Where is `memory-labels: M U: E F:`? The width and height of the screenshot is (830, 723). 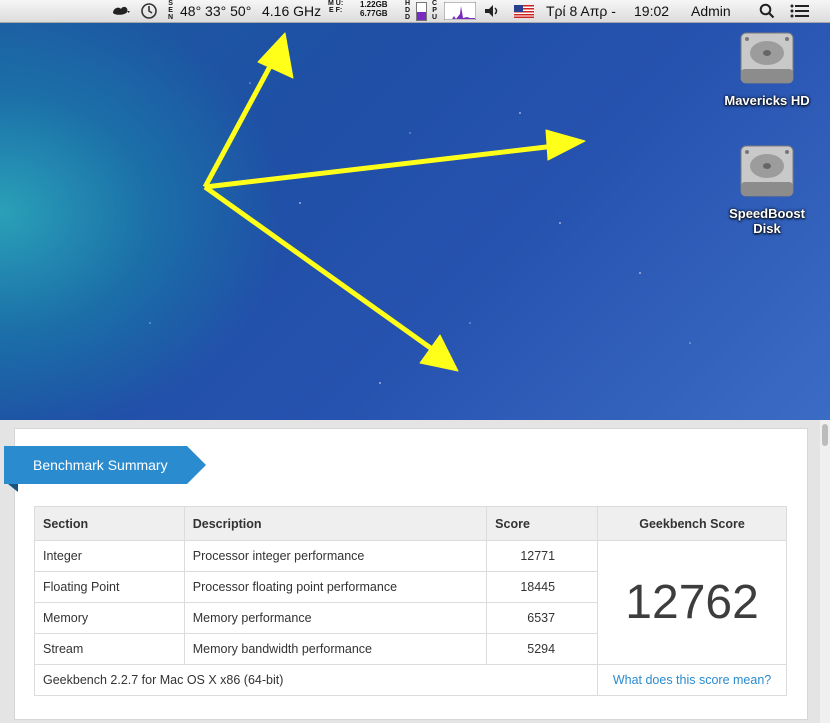 memory-labels: M U: E F: is located at coordinates (336, 7).